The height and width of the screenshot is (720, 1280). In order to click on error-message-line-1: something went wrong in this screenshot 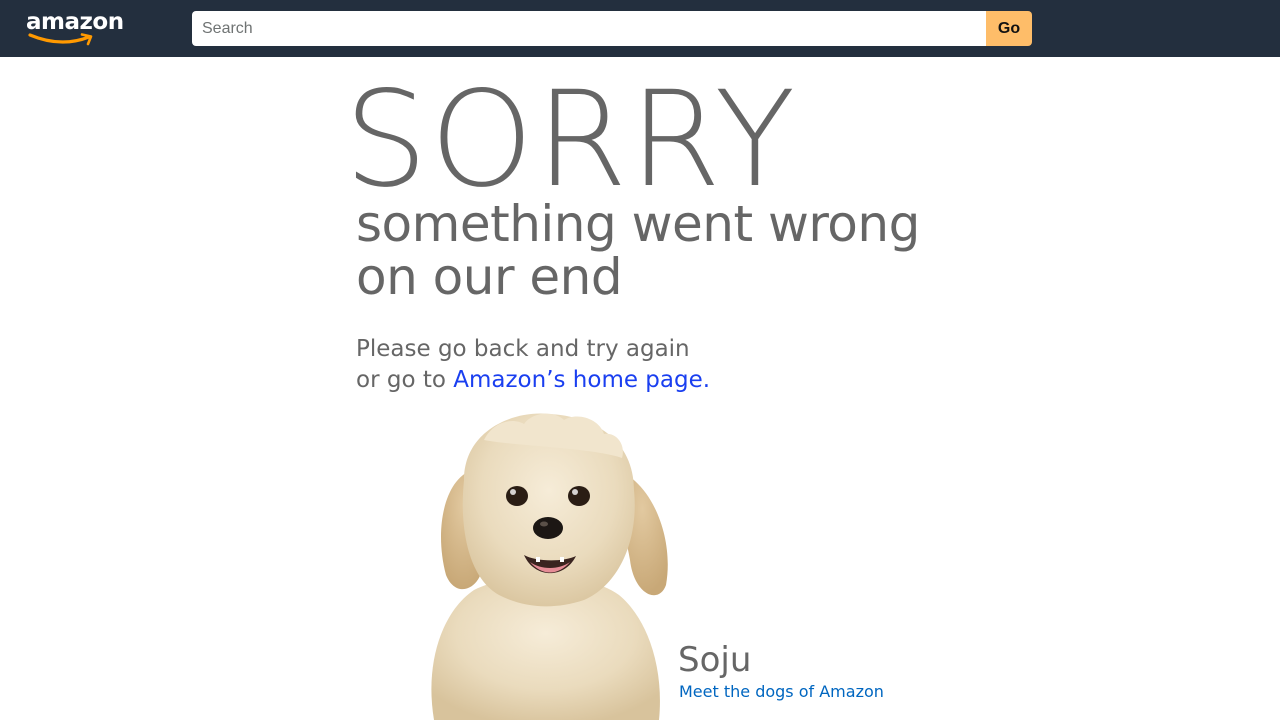, I will do `click(638, 224)`.